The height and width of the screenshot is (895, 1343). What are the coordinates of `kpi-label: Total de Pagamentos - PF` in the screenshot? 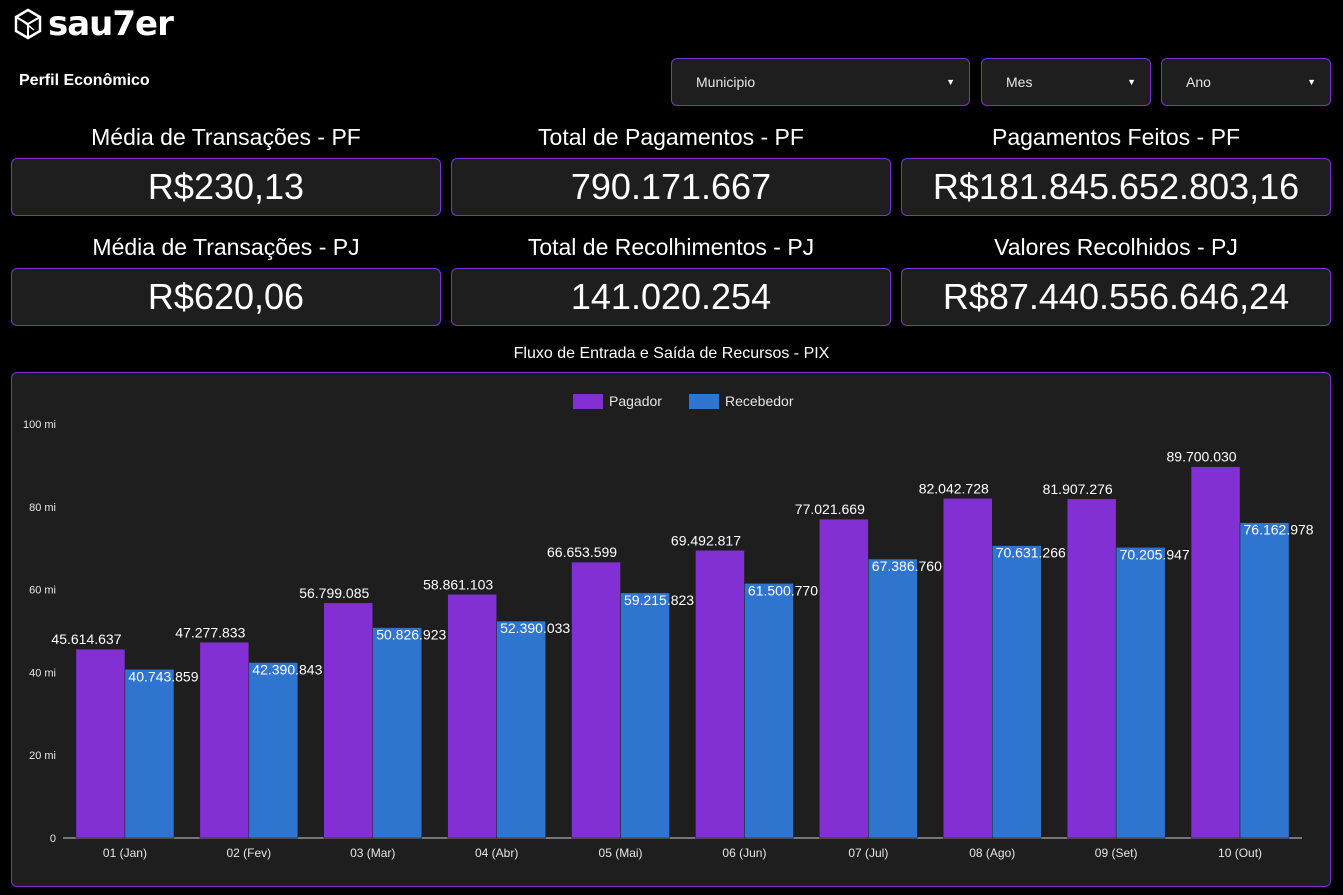 It's located at (671, 137).